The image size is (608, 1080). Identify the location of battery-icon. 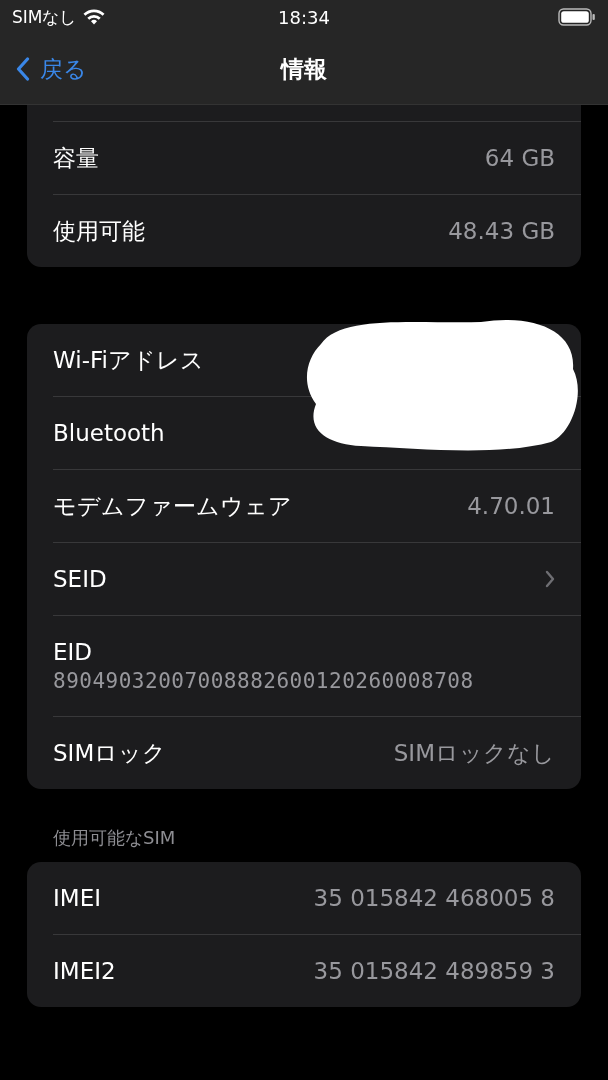
(577, 17).